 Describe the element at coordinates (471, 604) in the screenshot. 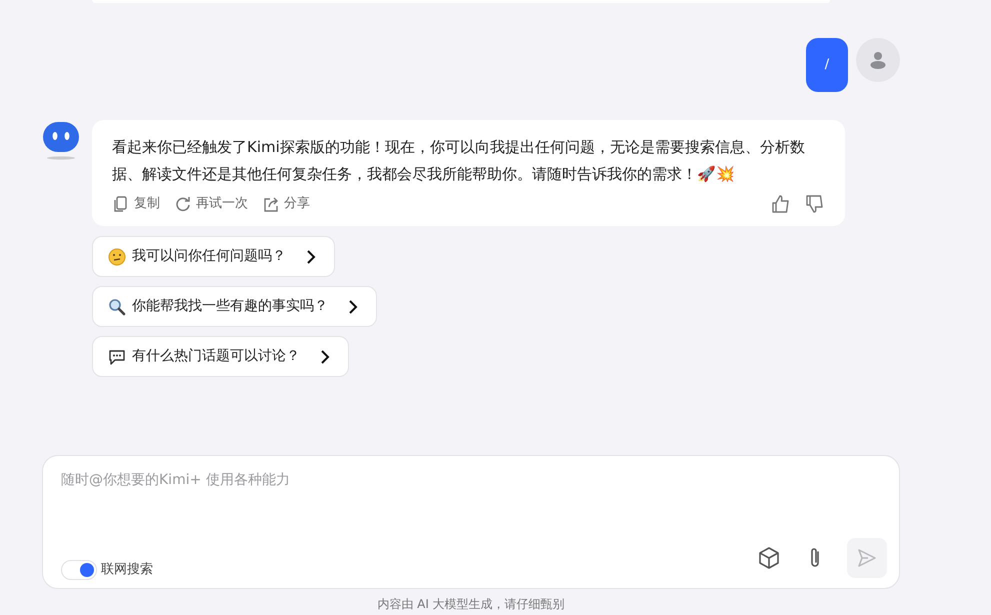

I see `disclaimer-text: 内容由 AI 大模型生成，请仔细甄别` at that location.